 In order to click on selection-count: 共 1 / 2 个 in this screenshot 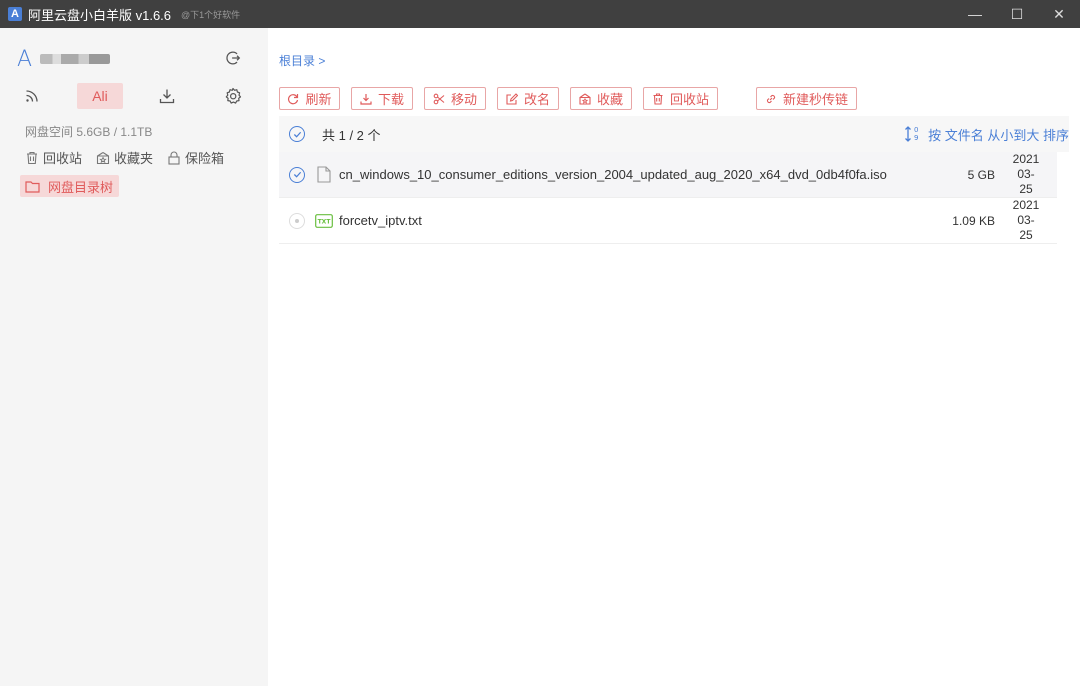, I will do `click(351, 135)`.